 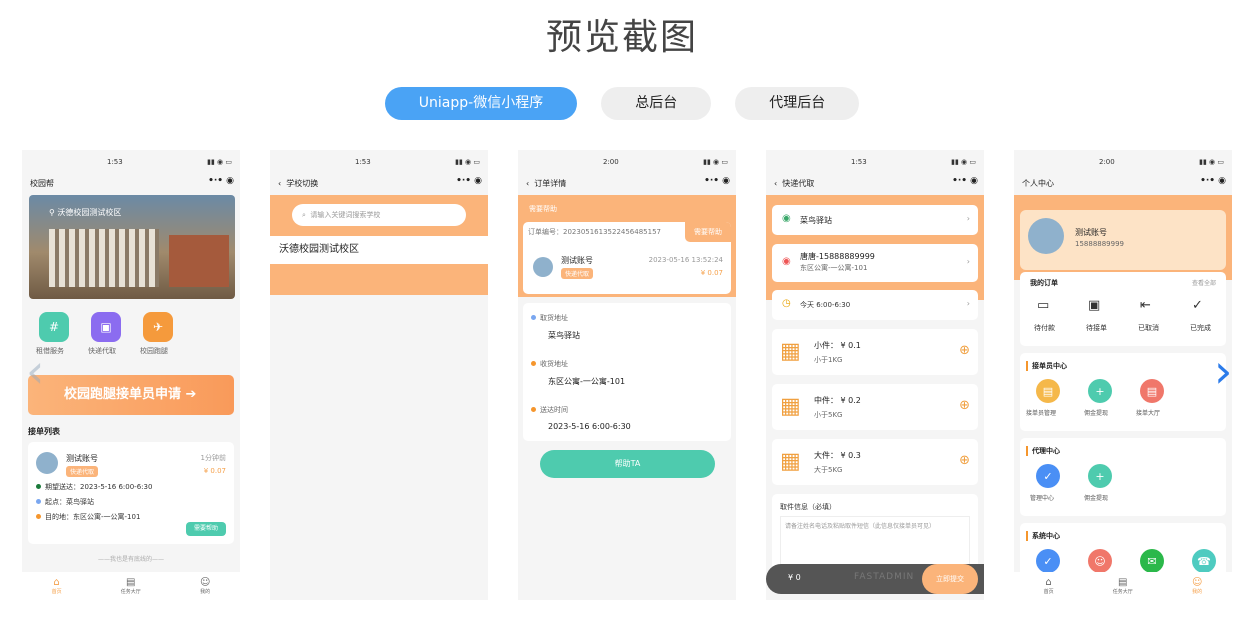 I want to click on wallet-icon: ▭, so click(x=1043, y=305).